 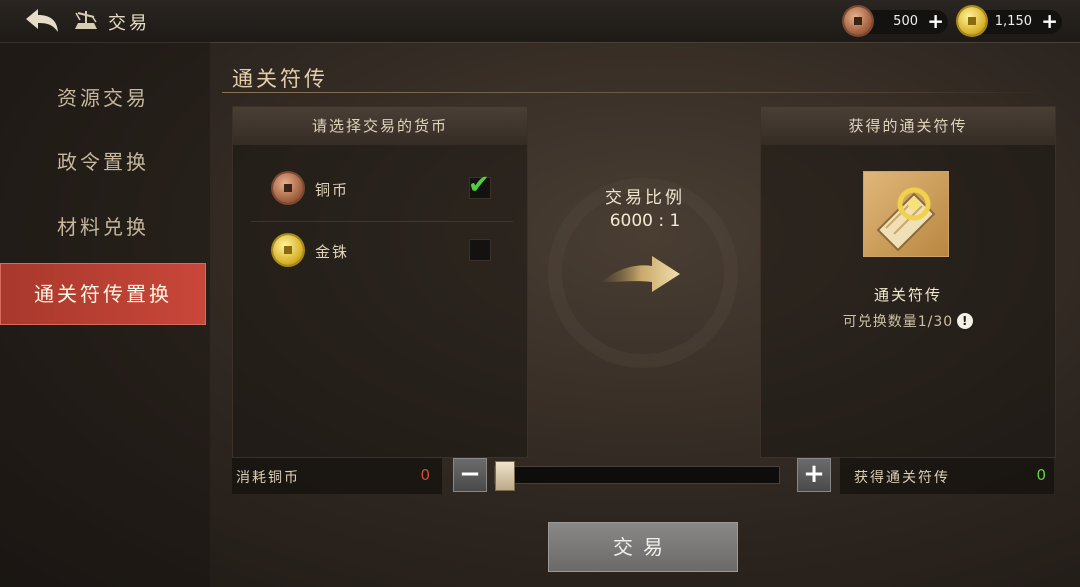 I want to click on add-copper-button: +, so click(x=935, y=21).